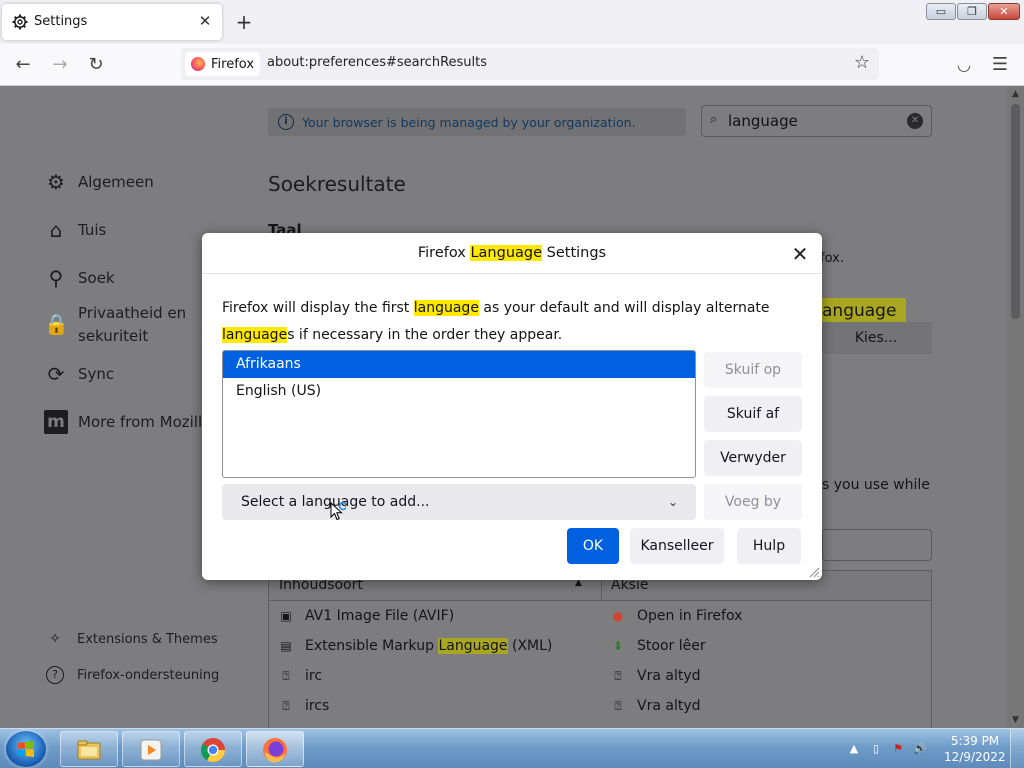 The width and height of the screenshot is (1024, 768). What do you see at coordinates (1000, 65) in the screenshot?
I see `hamburger-menu-icon: ☰` at bounding box center [1000, 65].